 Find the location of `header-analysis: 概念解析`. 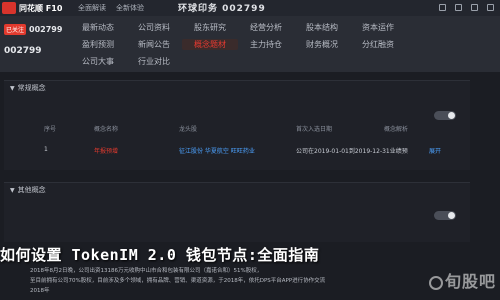

header-analysis: 概念解析 is located at coordinates (396, 129).